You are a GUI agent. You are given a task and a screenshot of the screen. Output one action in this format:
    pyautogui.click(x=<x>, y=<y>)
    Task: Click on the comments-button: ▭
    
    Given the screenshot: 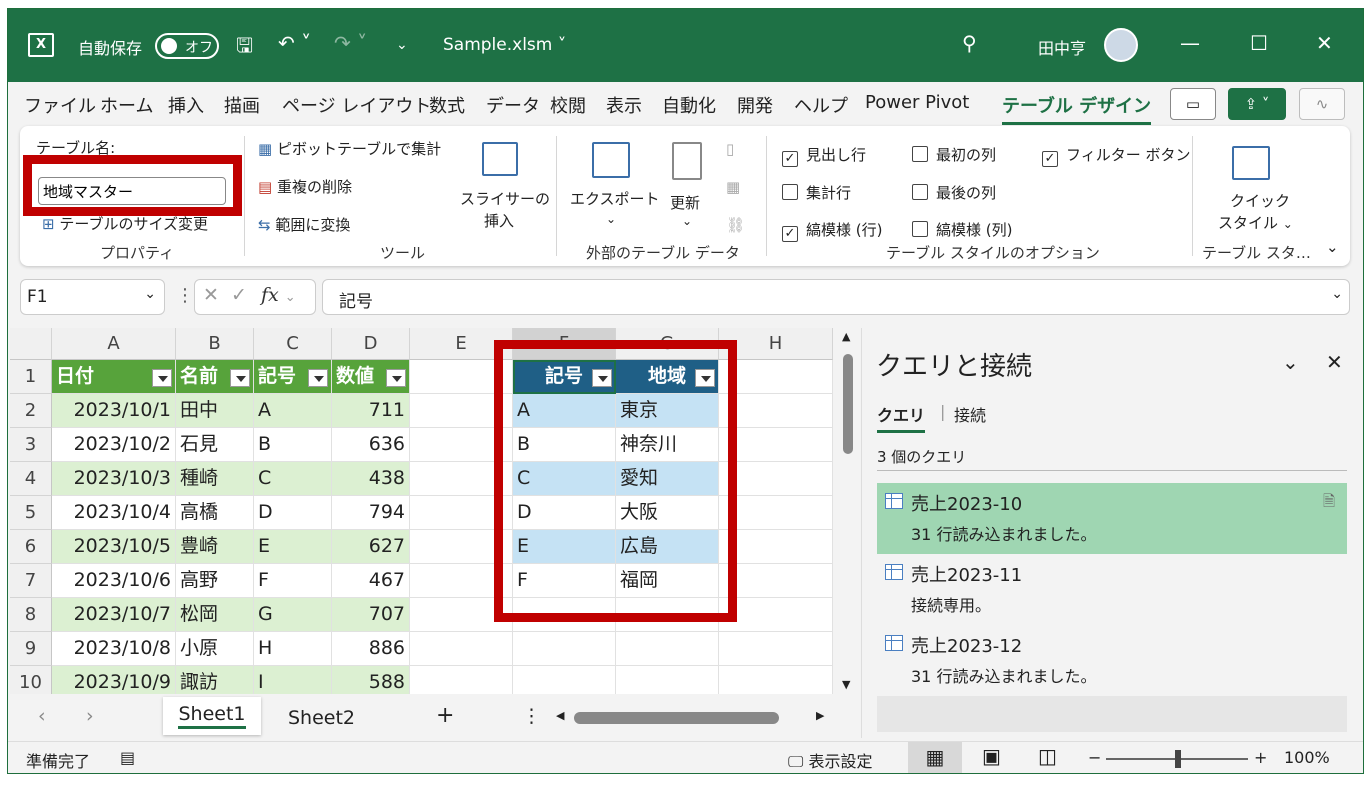 What is the action you would take?
    pyautogui.click(x=1193, y=104)
    